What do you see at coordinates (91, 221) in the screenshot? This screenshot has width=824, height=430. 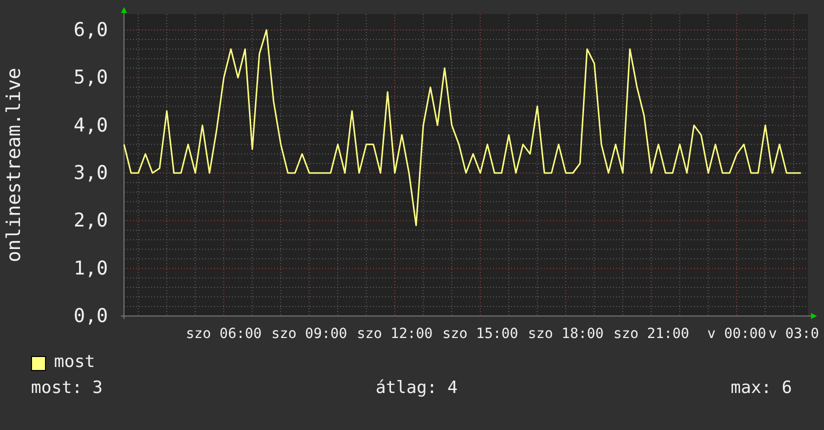 I see `y-tick-label: 2,0` at bounding box center [91, 221].